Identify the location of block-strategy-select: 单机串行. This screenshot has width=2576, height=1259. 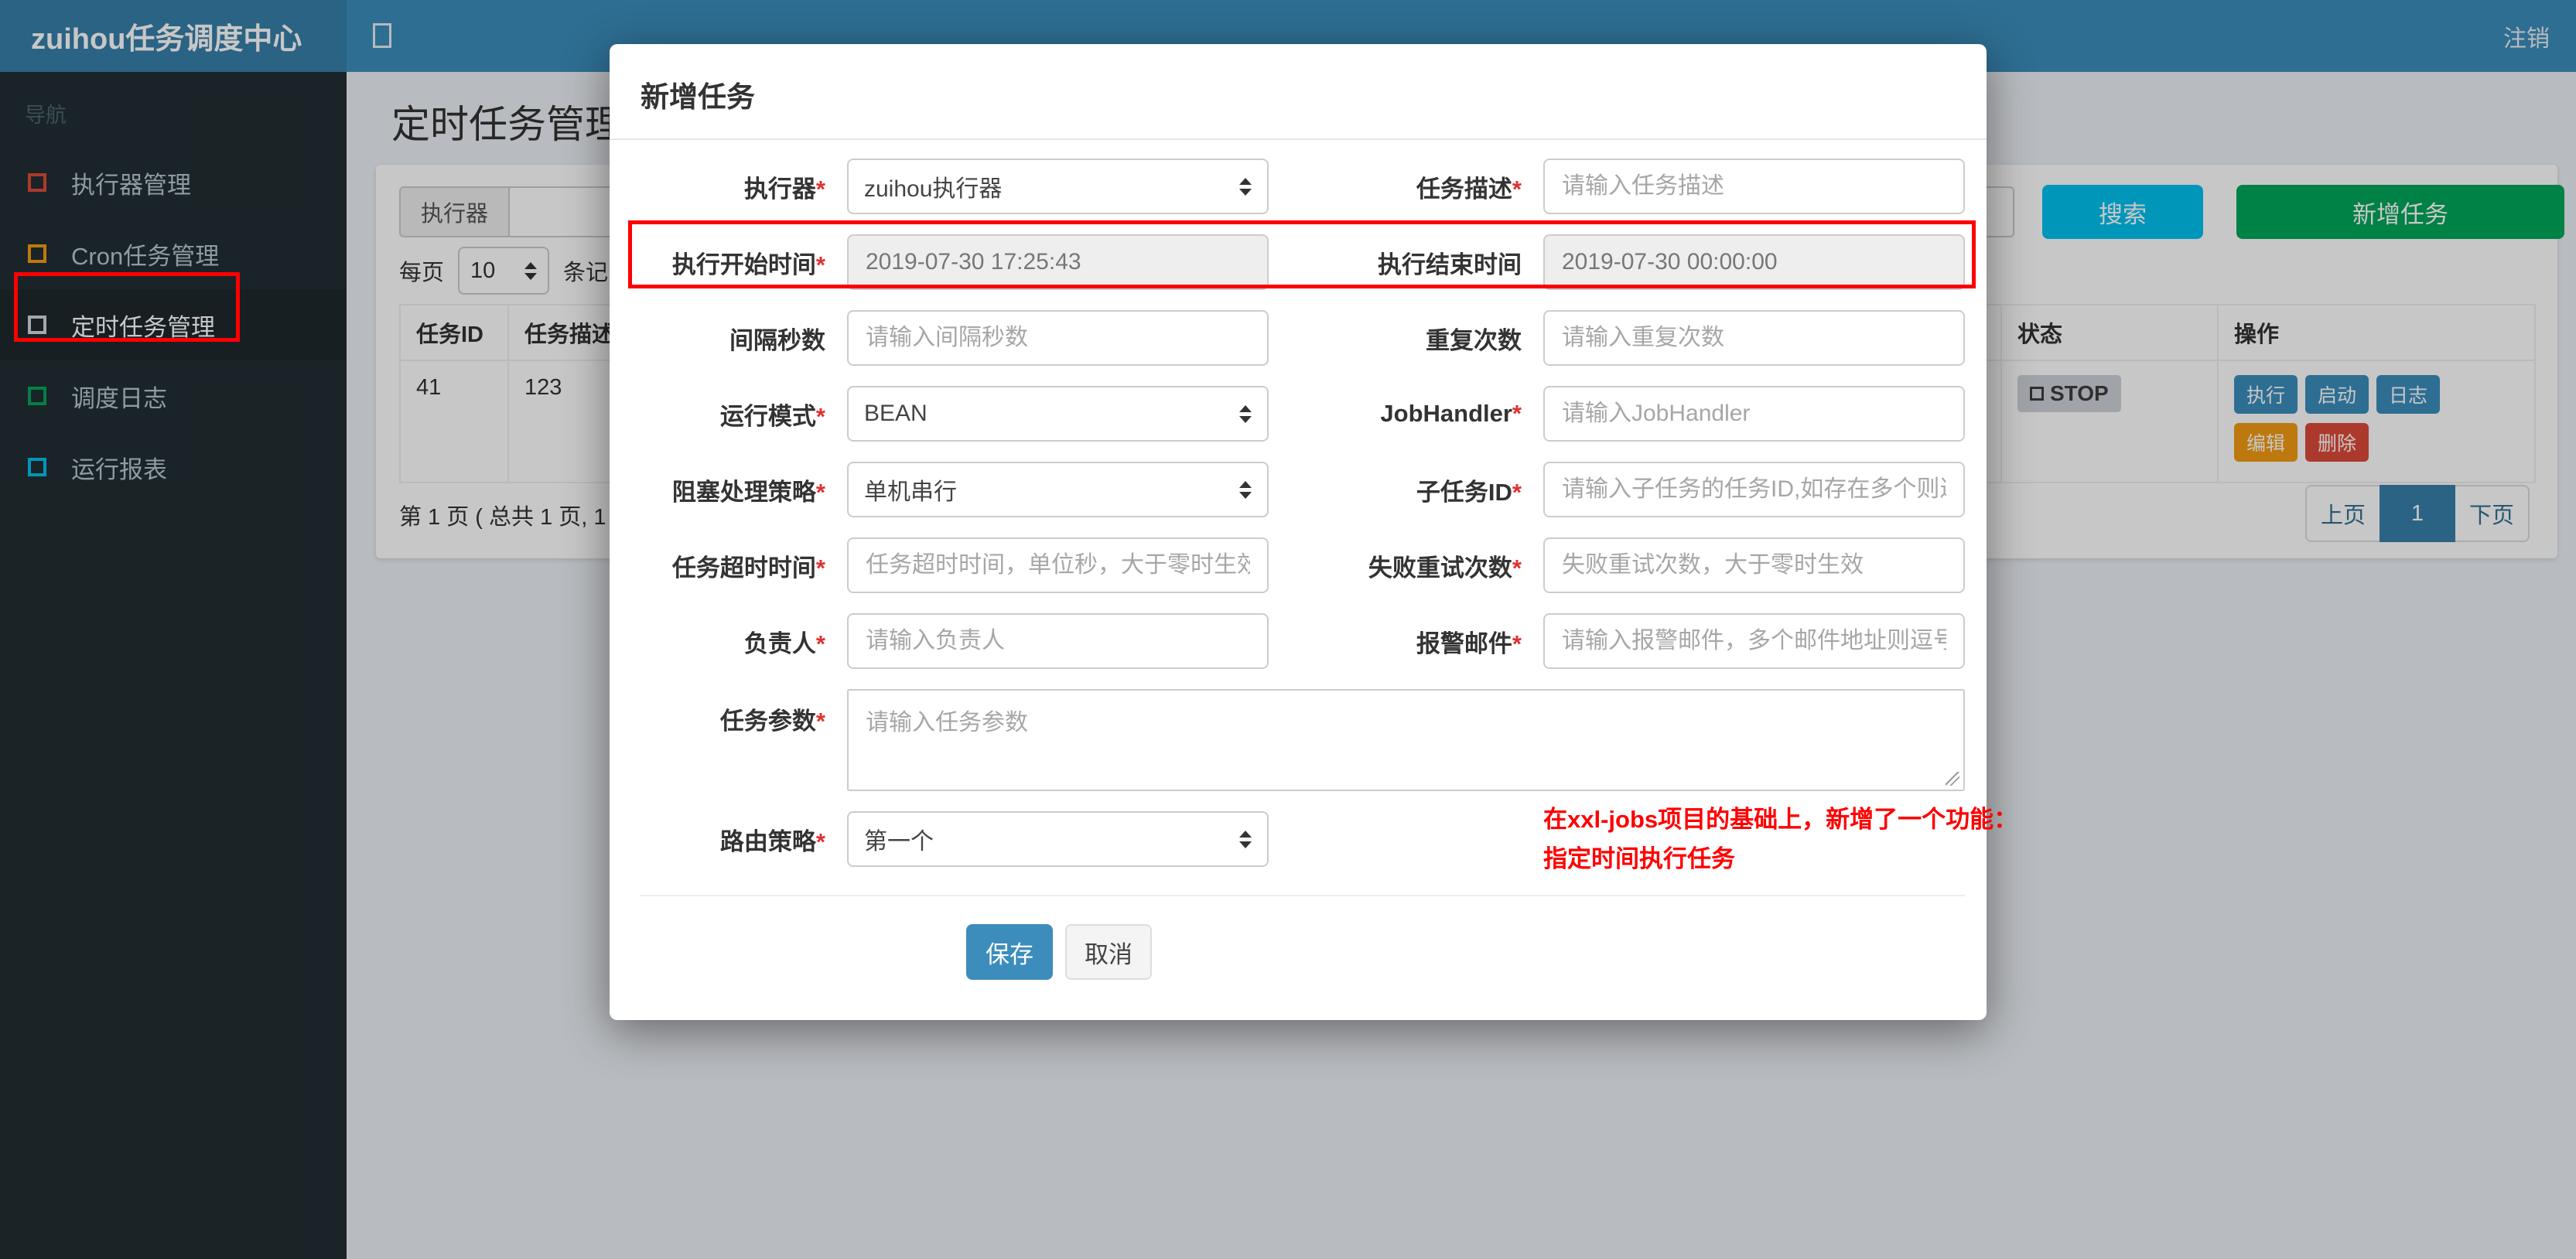
(1058, 490).